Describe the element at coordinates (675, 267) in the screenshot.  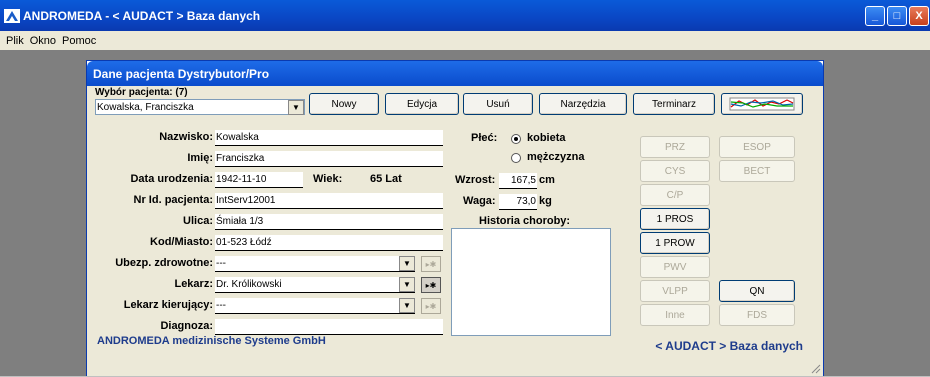
I see `pwv-button: PWV` at that location.